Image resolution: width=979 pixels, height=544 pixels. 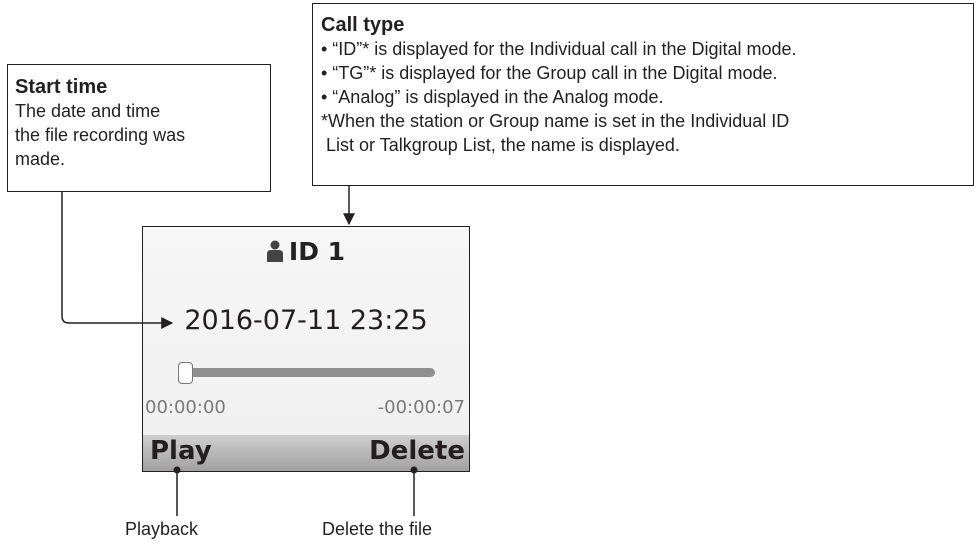 I want to click on playback-caption: Playback, so click(x=162, y=529).